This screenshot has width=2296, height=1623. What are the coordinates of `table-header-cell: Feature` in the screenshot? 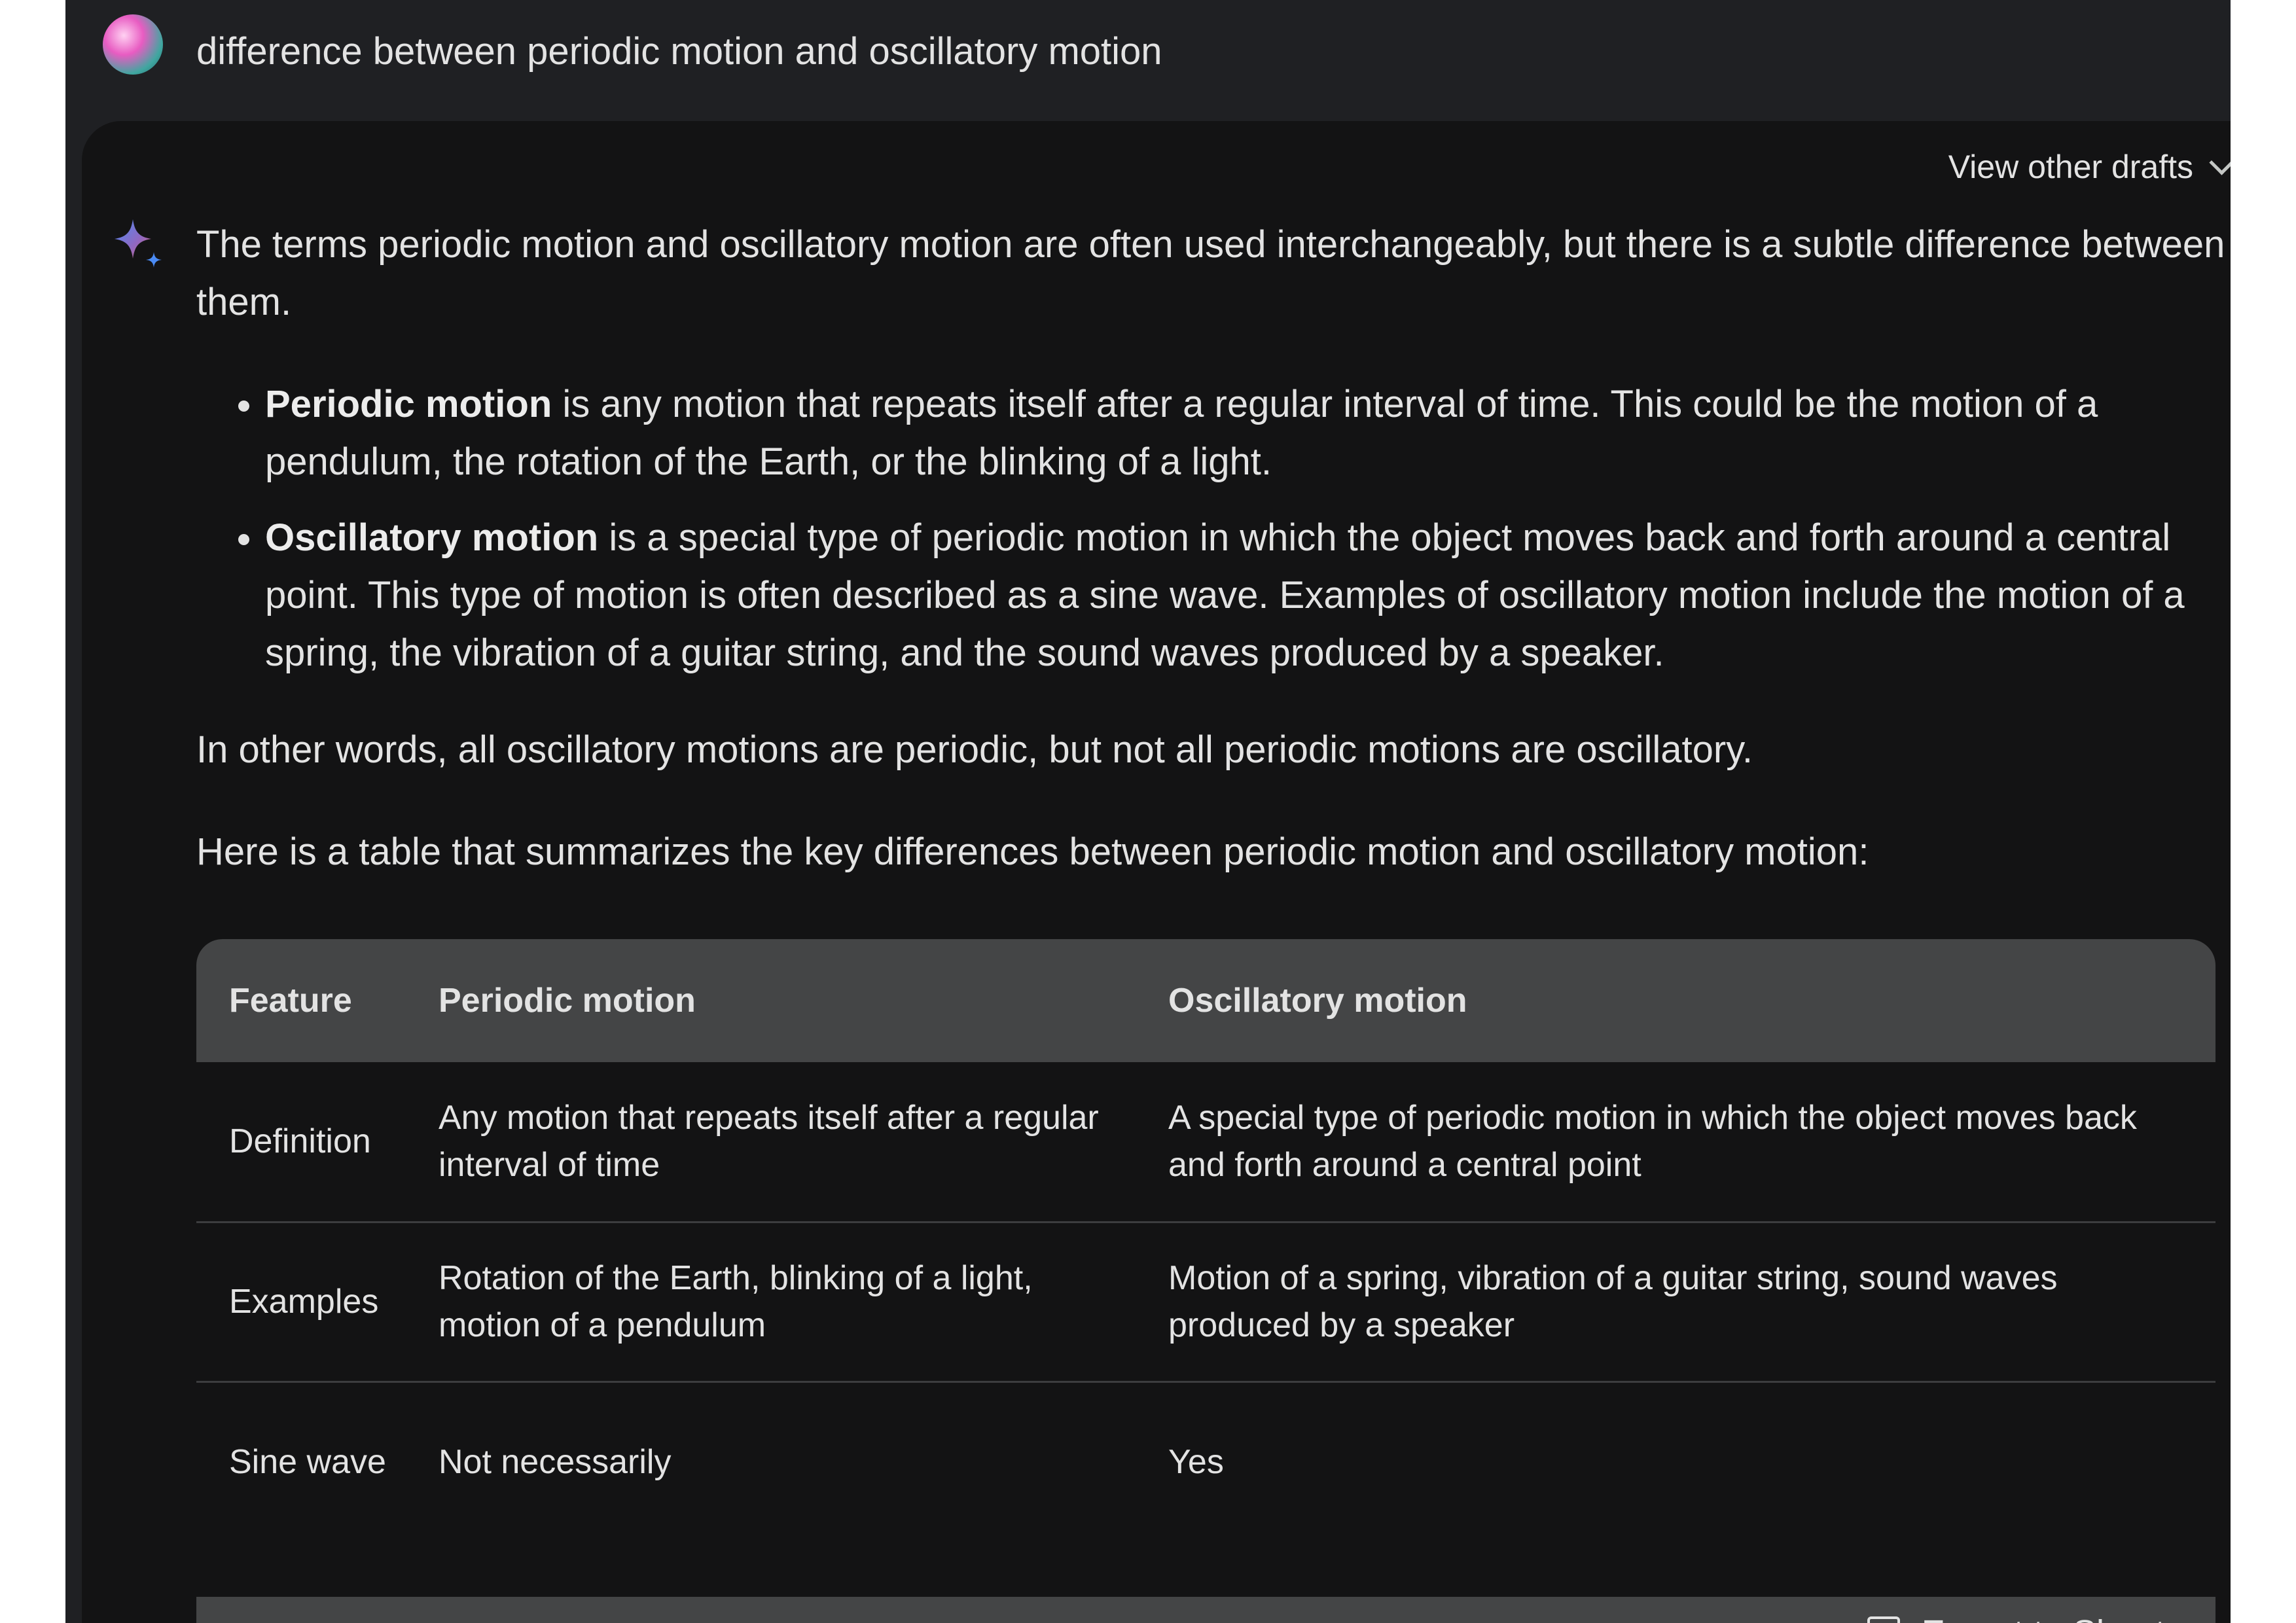 It's located at (290, 1001).